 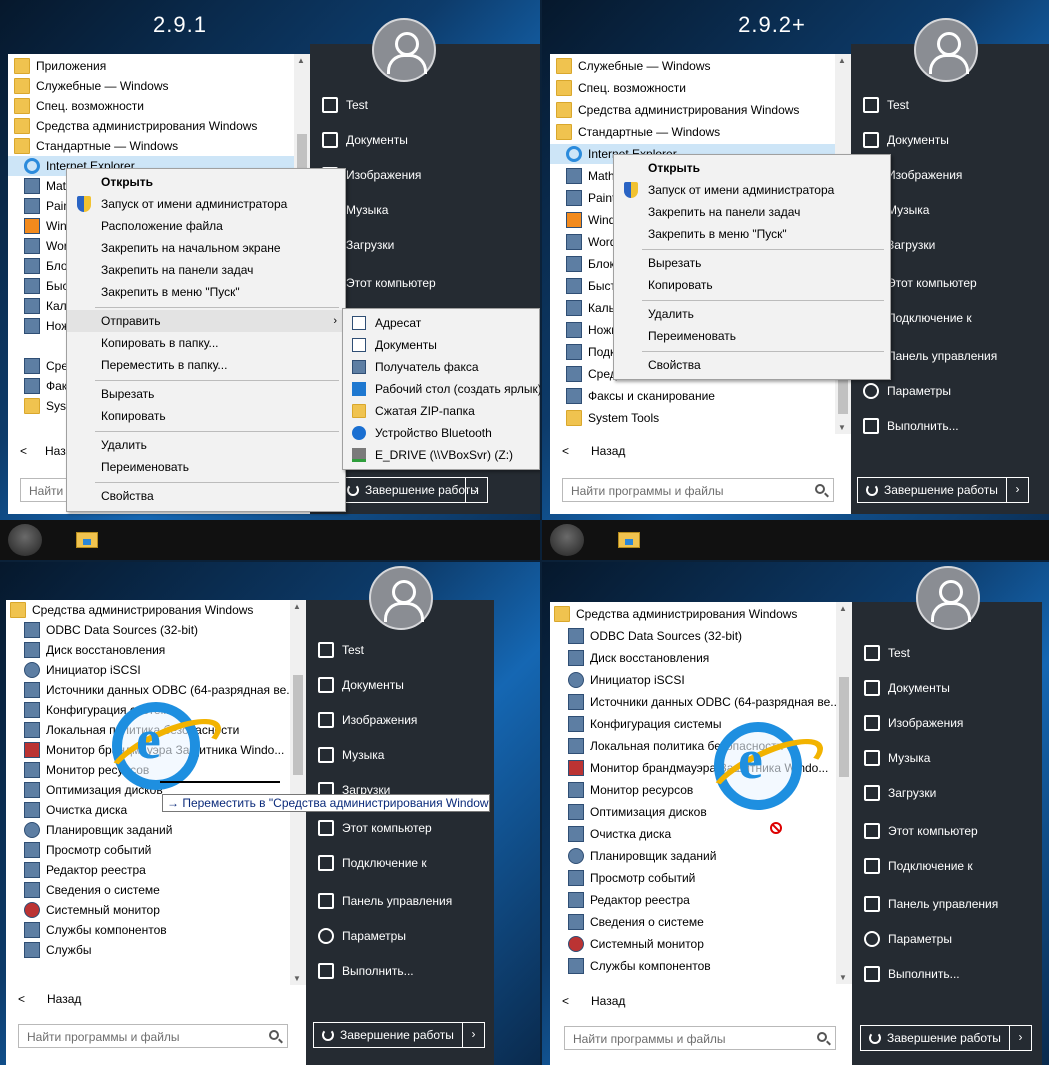 I want to click on sendto-zip: Сжатая ZIP-папка, so click(x=441, y=411).